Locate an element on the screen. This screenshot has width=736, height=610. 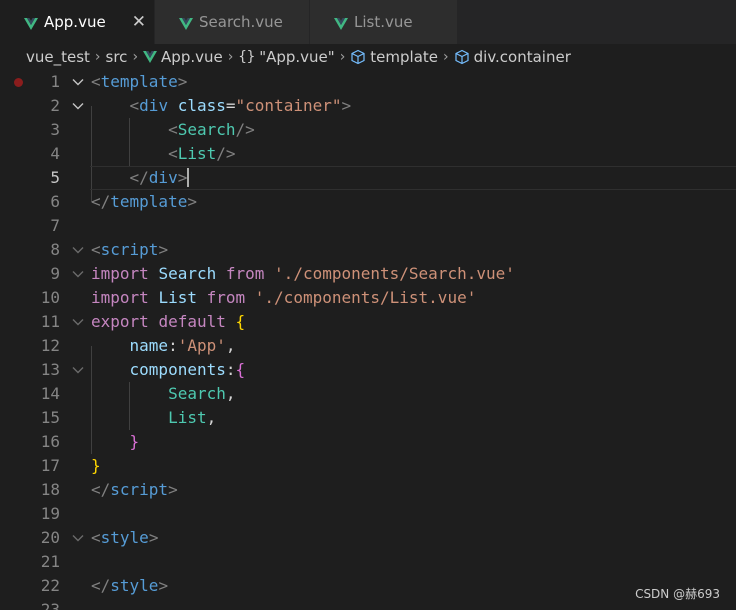
tab-label: App.vue is located at coordinates (75, 22).